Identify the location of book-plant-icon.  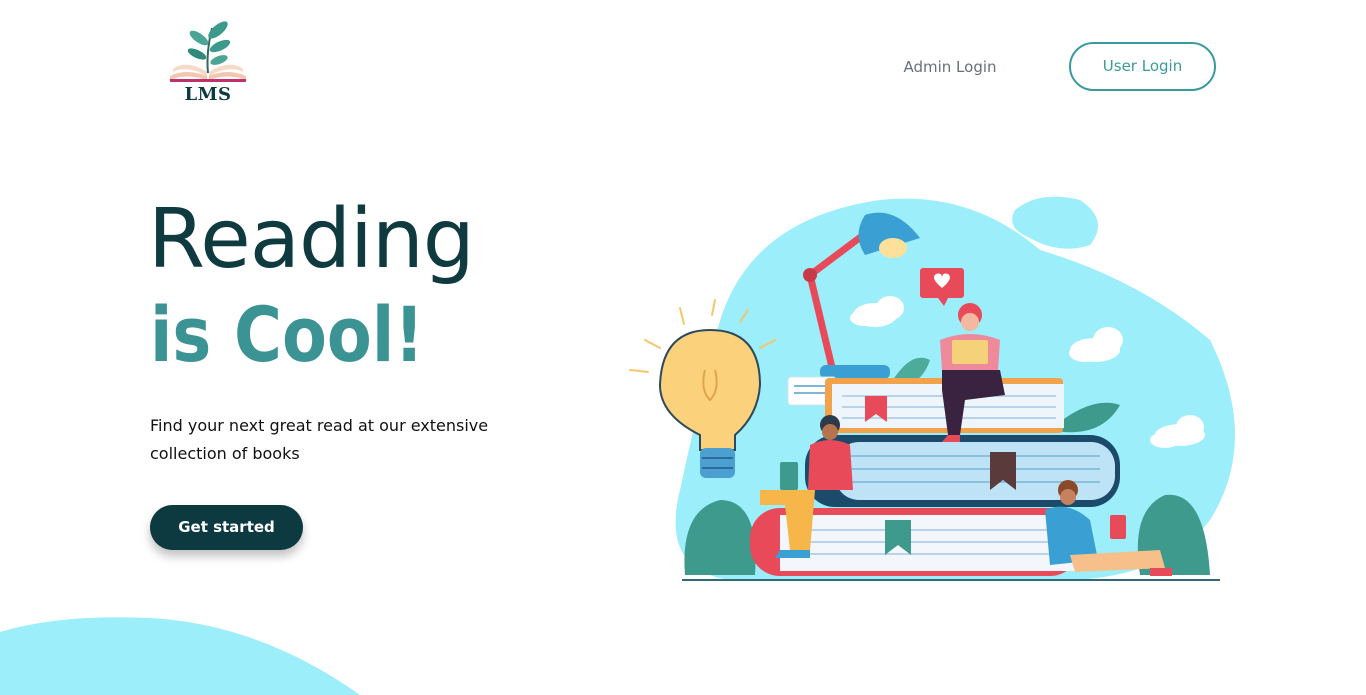
(208, 51).